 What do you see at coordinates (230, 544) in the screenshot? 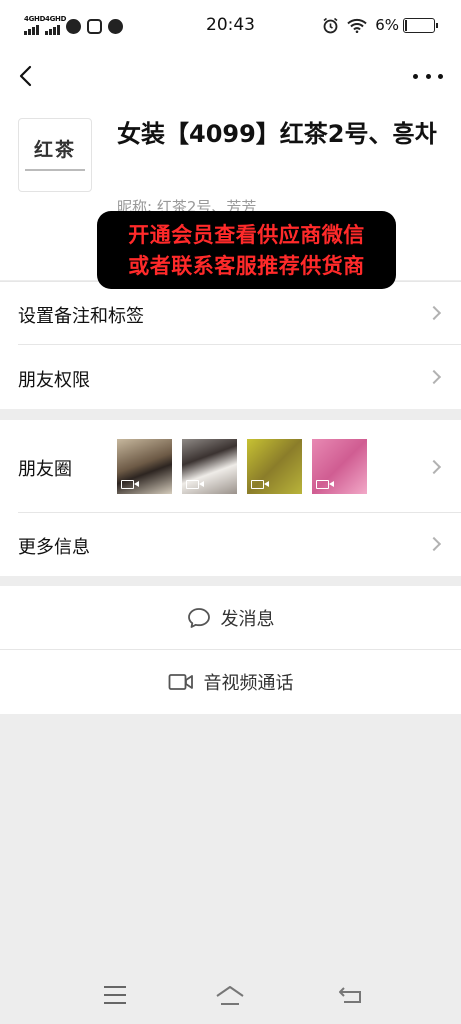
I see `more-info-row: 更多信息` at bounding box center [230, 544].